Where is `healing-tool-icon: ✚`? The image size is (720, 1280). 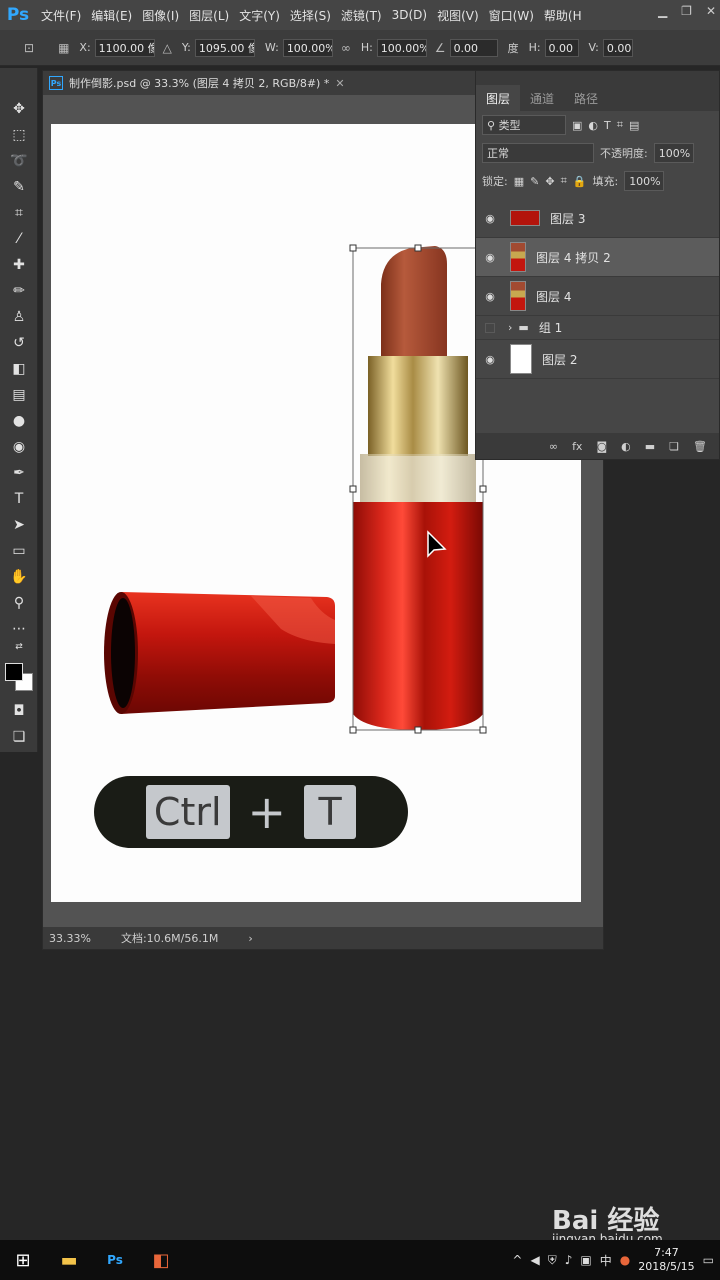 healing-tool-icon: ✚ is located at coordinates (19, 265).